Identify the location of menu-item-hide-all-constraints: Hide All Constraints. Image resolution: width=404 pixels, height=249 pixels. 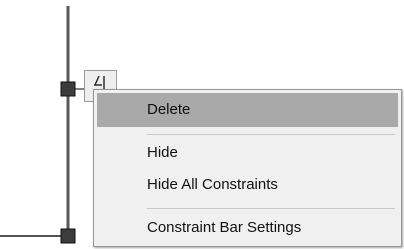
(247, 185).